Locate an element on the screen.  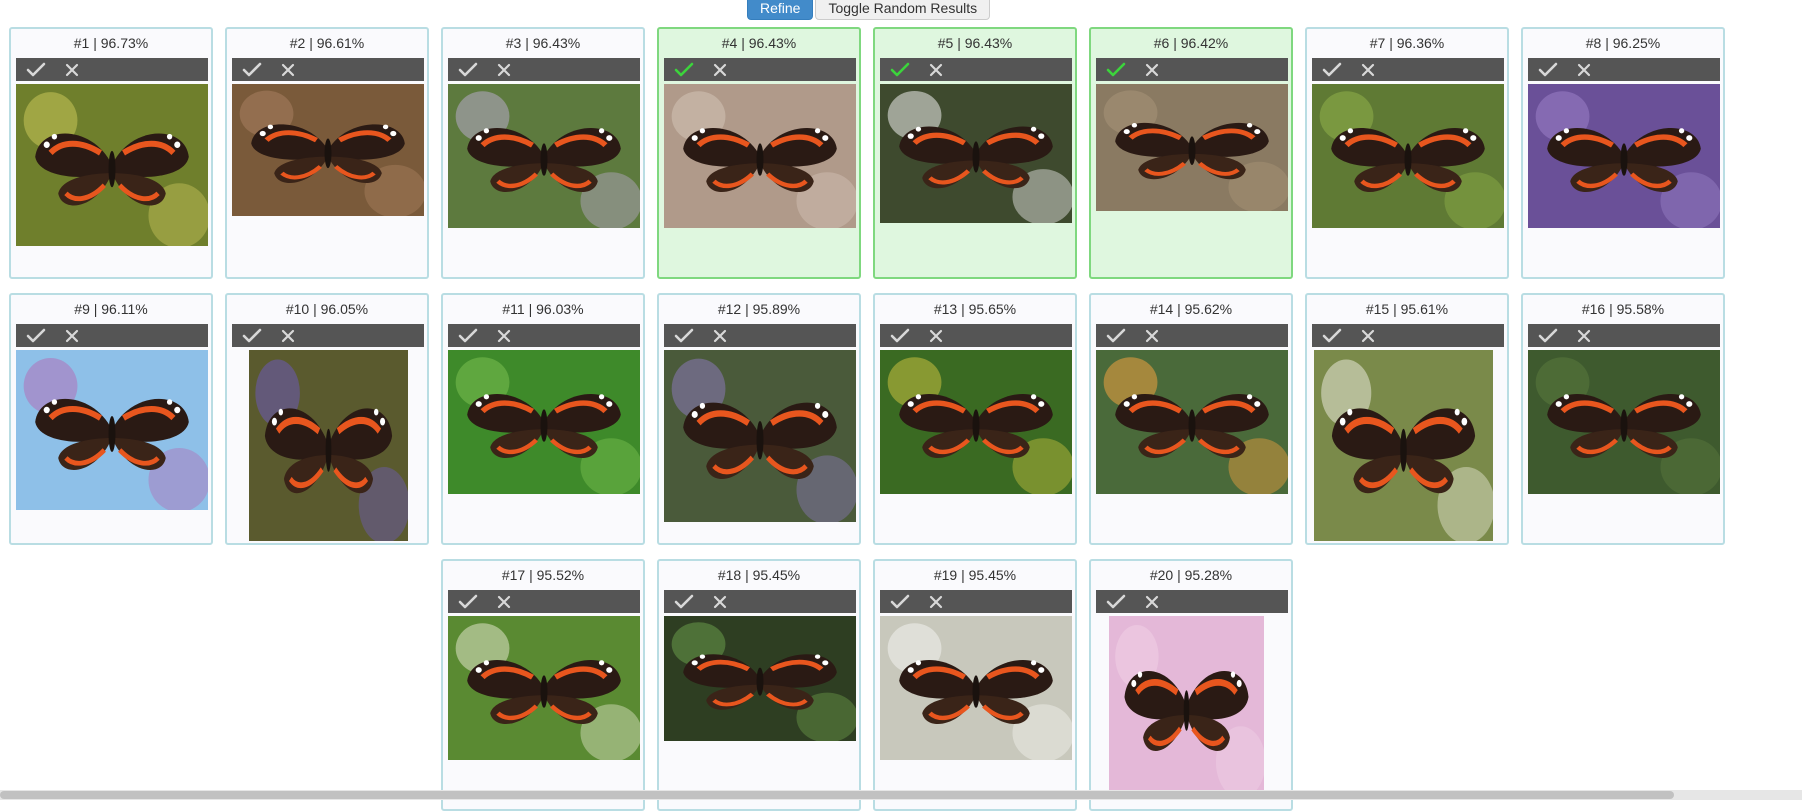
result-title: #2 | 96.61% is located at coordinates (327, 43).